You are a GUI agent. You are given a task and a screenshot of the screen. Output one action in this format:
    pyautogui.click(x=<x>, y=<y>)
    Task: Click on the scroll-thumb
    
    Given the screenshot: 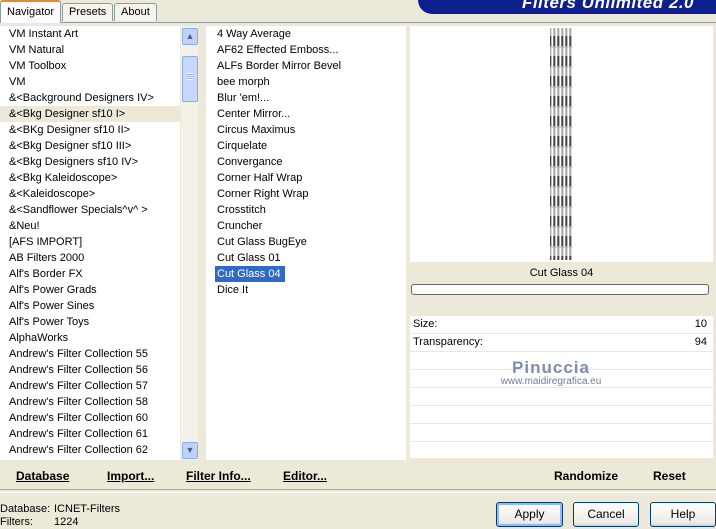 What is the action you would take?
    pyautogui.click(x=190, y=79)
    